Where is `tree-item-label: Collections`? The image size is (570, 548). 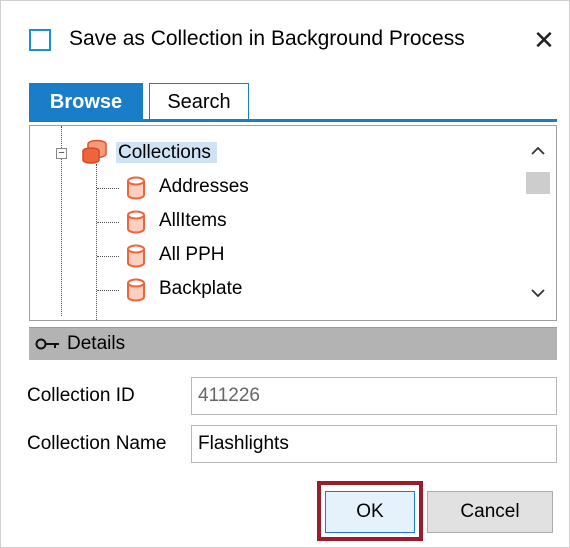 tree-item-label: Collections is located at coordinates (166, 152).